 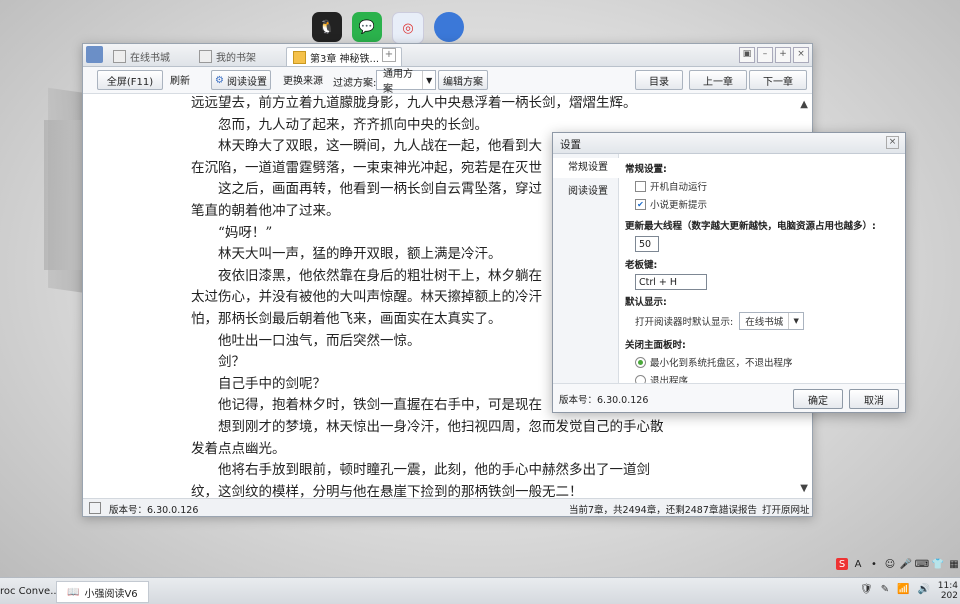 I want to click on bookshelf-icon, so click(x=205, y=56).